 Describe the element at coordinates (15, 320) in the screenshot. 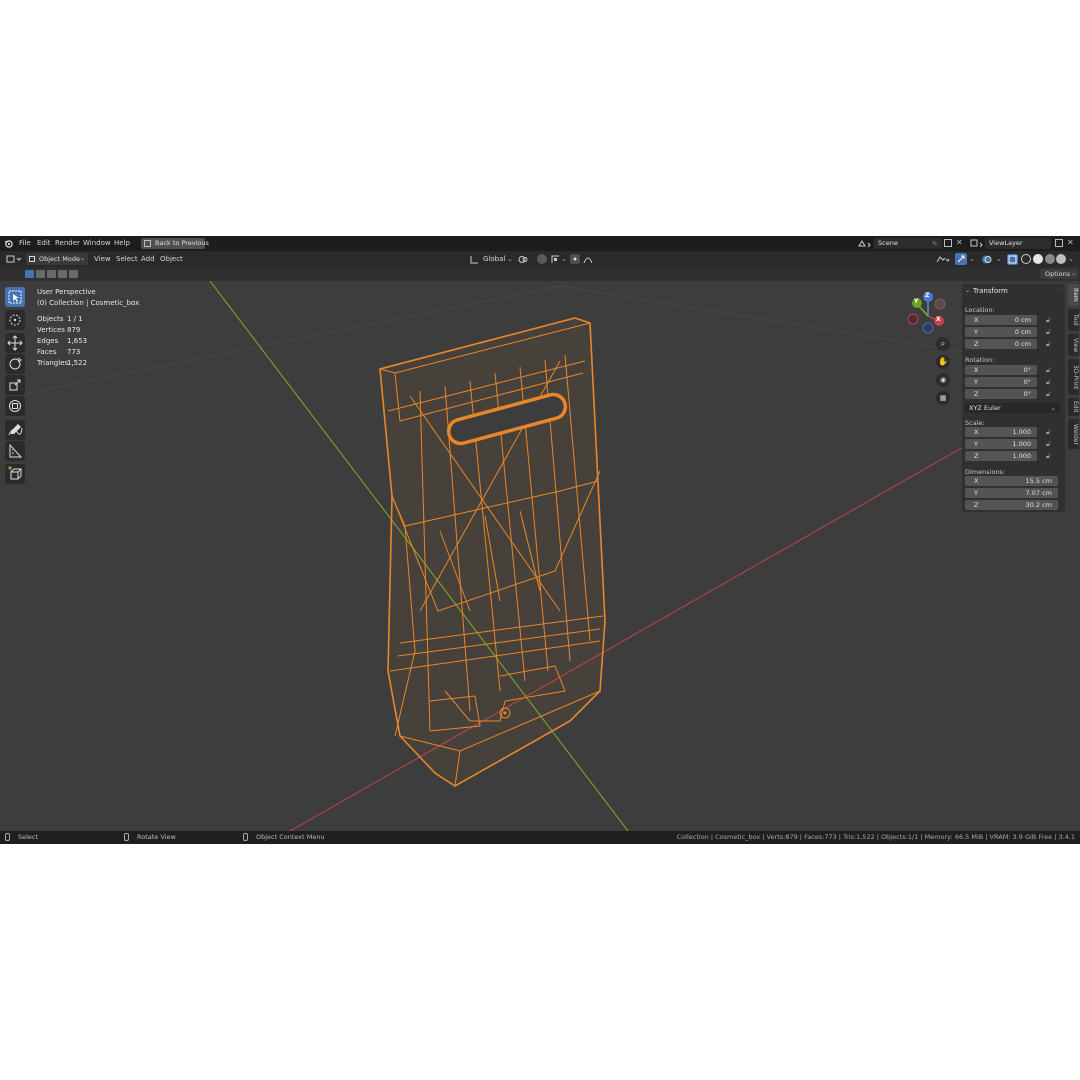

I see `cursor-tool` at that location.